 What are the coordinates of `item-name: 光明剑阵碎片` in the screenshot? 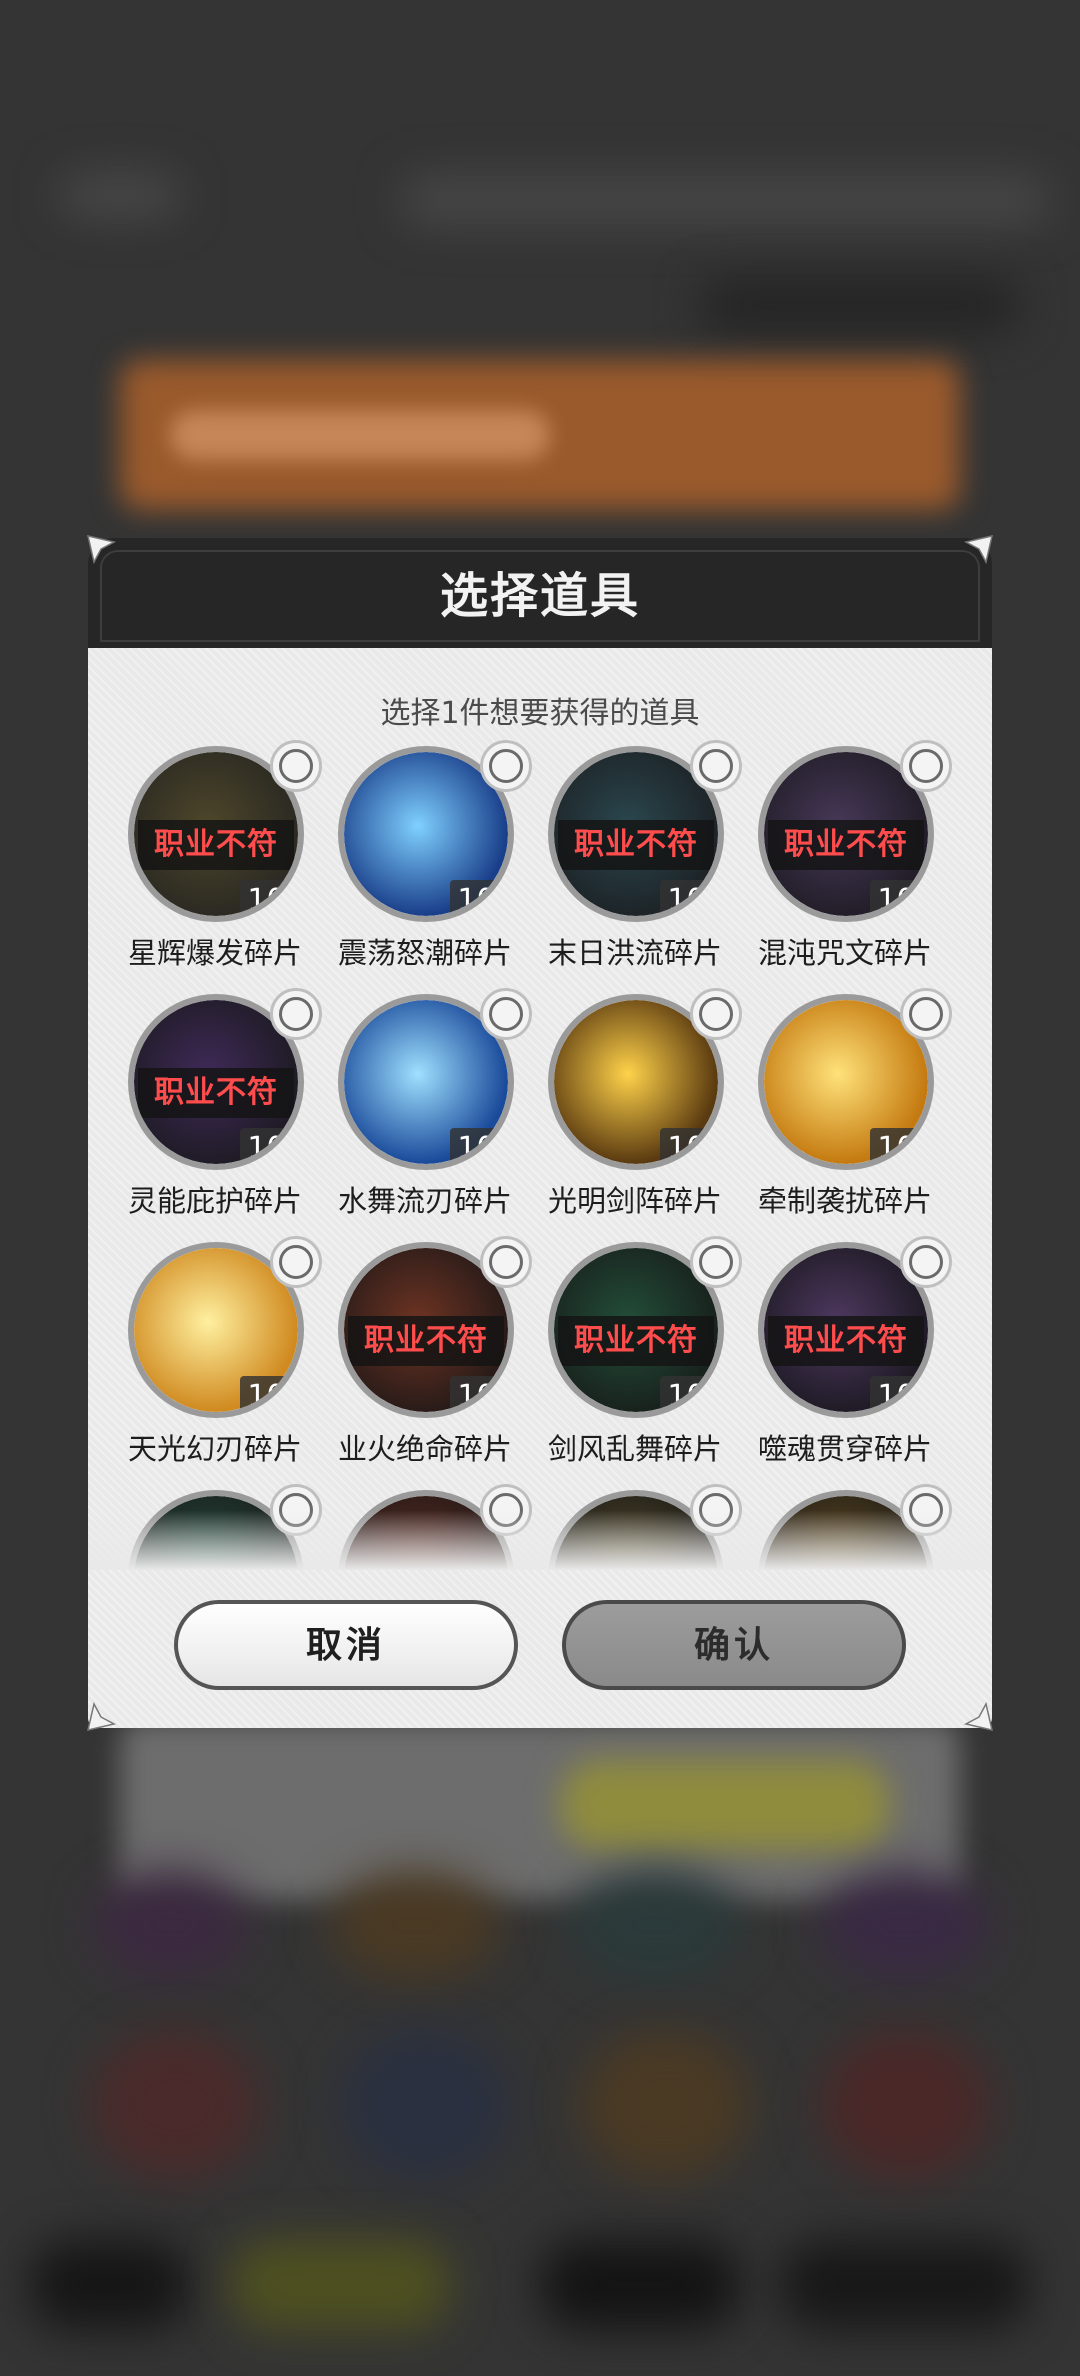 It's located at (634, 1201).